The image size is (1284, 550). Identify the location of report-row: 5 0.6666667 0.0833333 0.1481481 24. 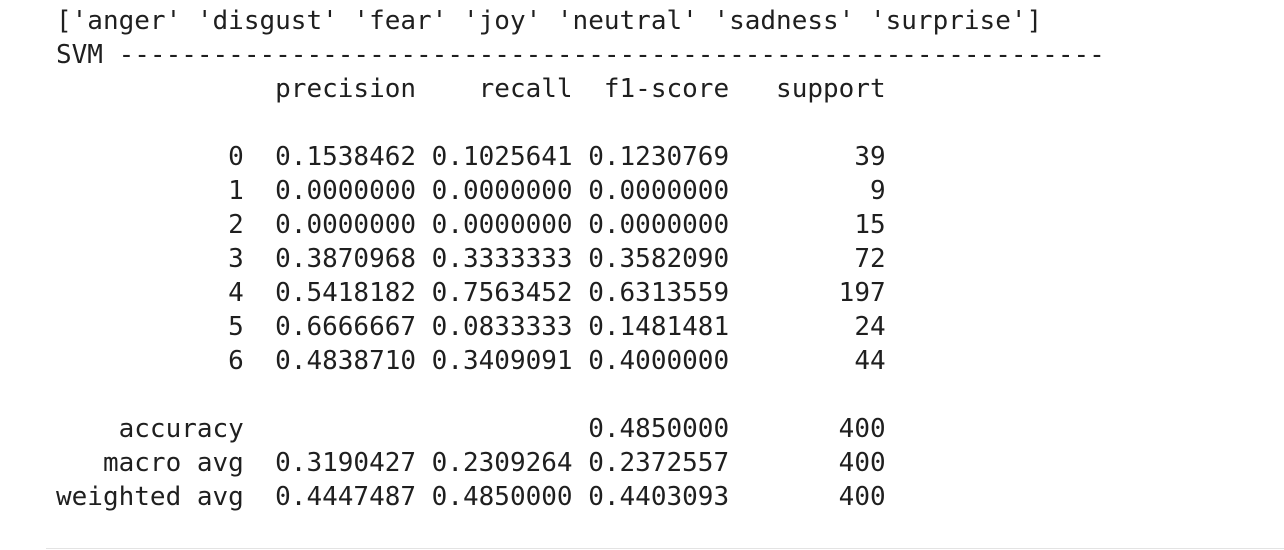
(471, 327).